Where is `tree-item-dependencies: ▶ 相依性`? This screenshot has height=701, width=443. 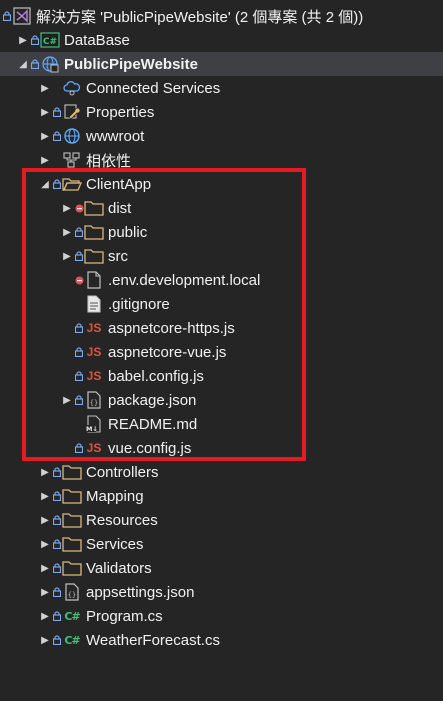 tree-item-dependencies: ▶ 相依性 is located at coordinates (221, 160).